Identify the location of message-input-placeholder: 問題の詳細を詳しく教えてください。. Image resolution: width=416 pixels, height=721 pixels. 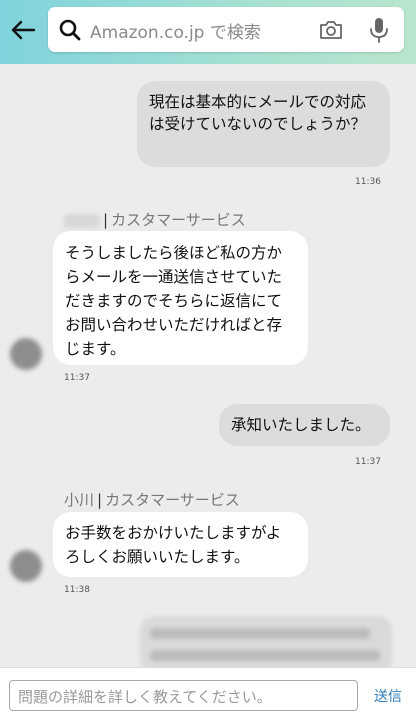
(145, 697).